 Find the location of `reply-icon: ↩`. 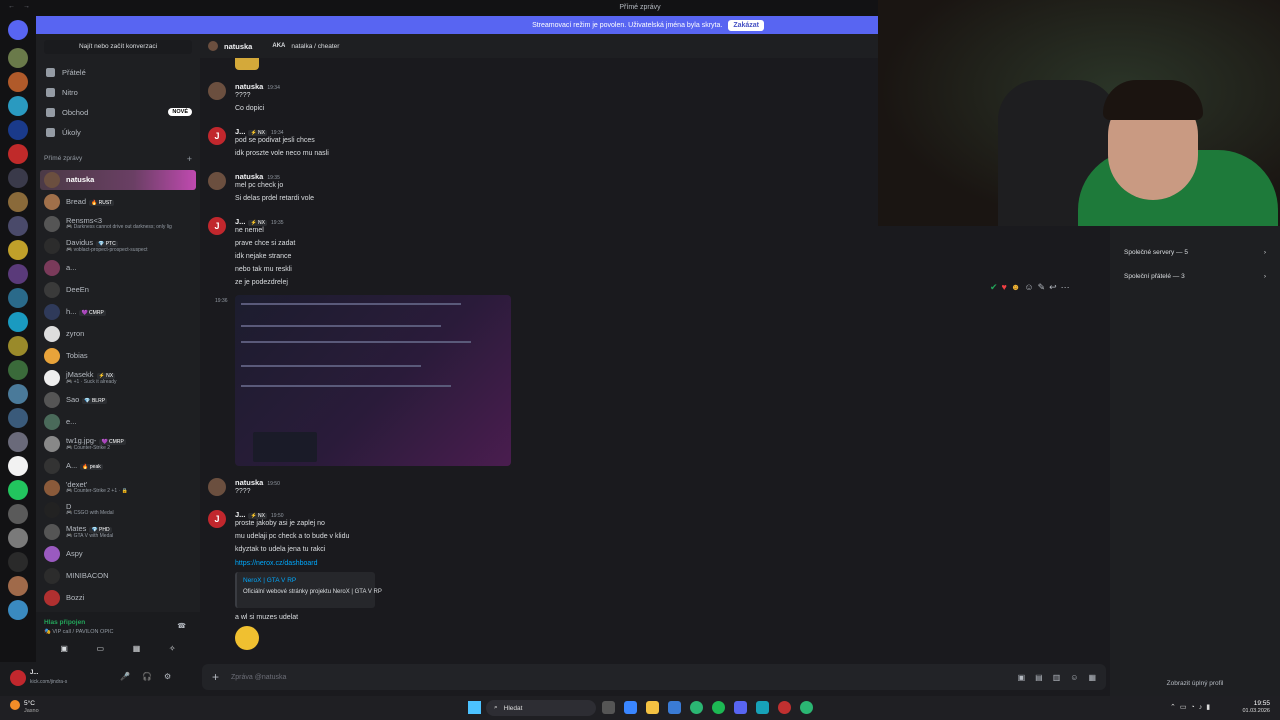

reply-icon: ↩ is located at coordinates (1053, 287).